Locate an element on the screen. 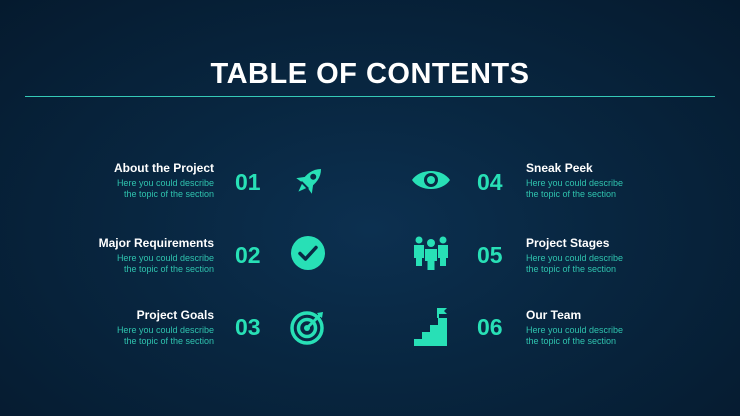  item-heading: Project Goals is located at coordinates (175, 315).